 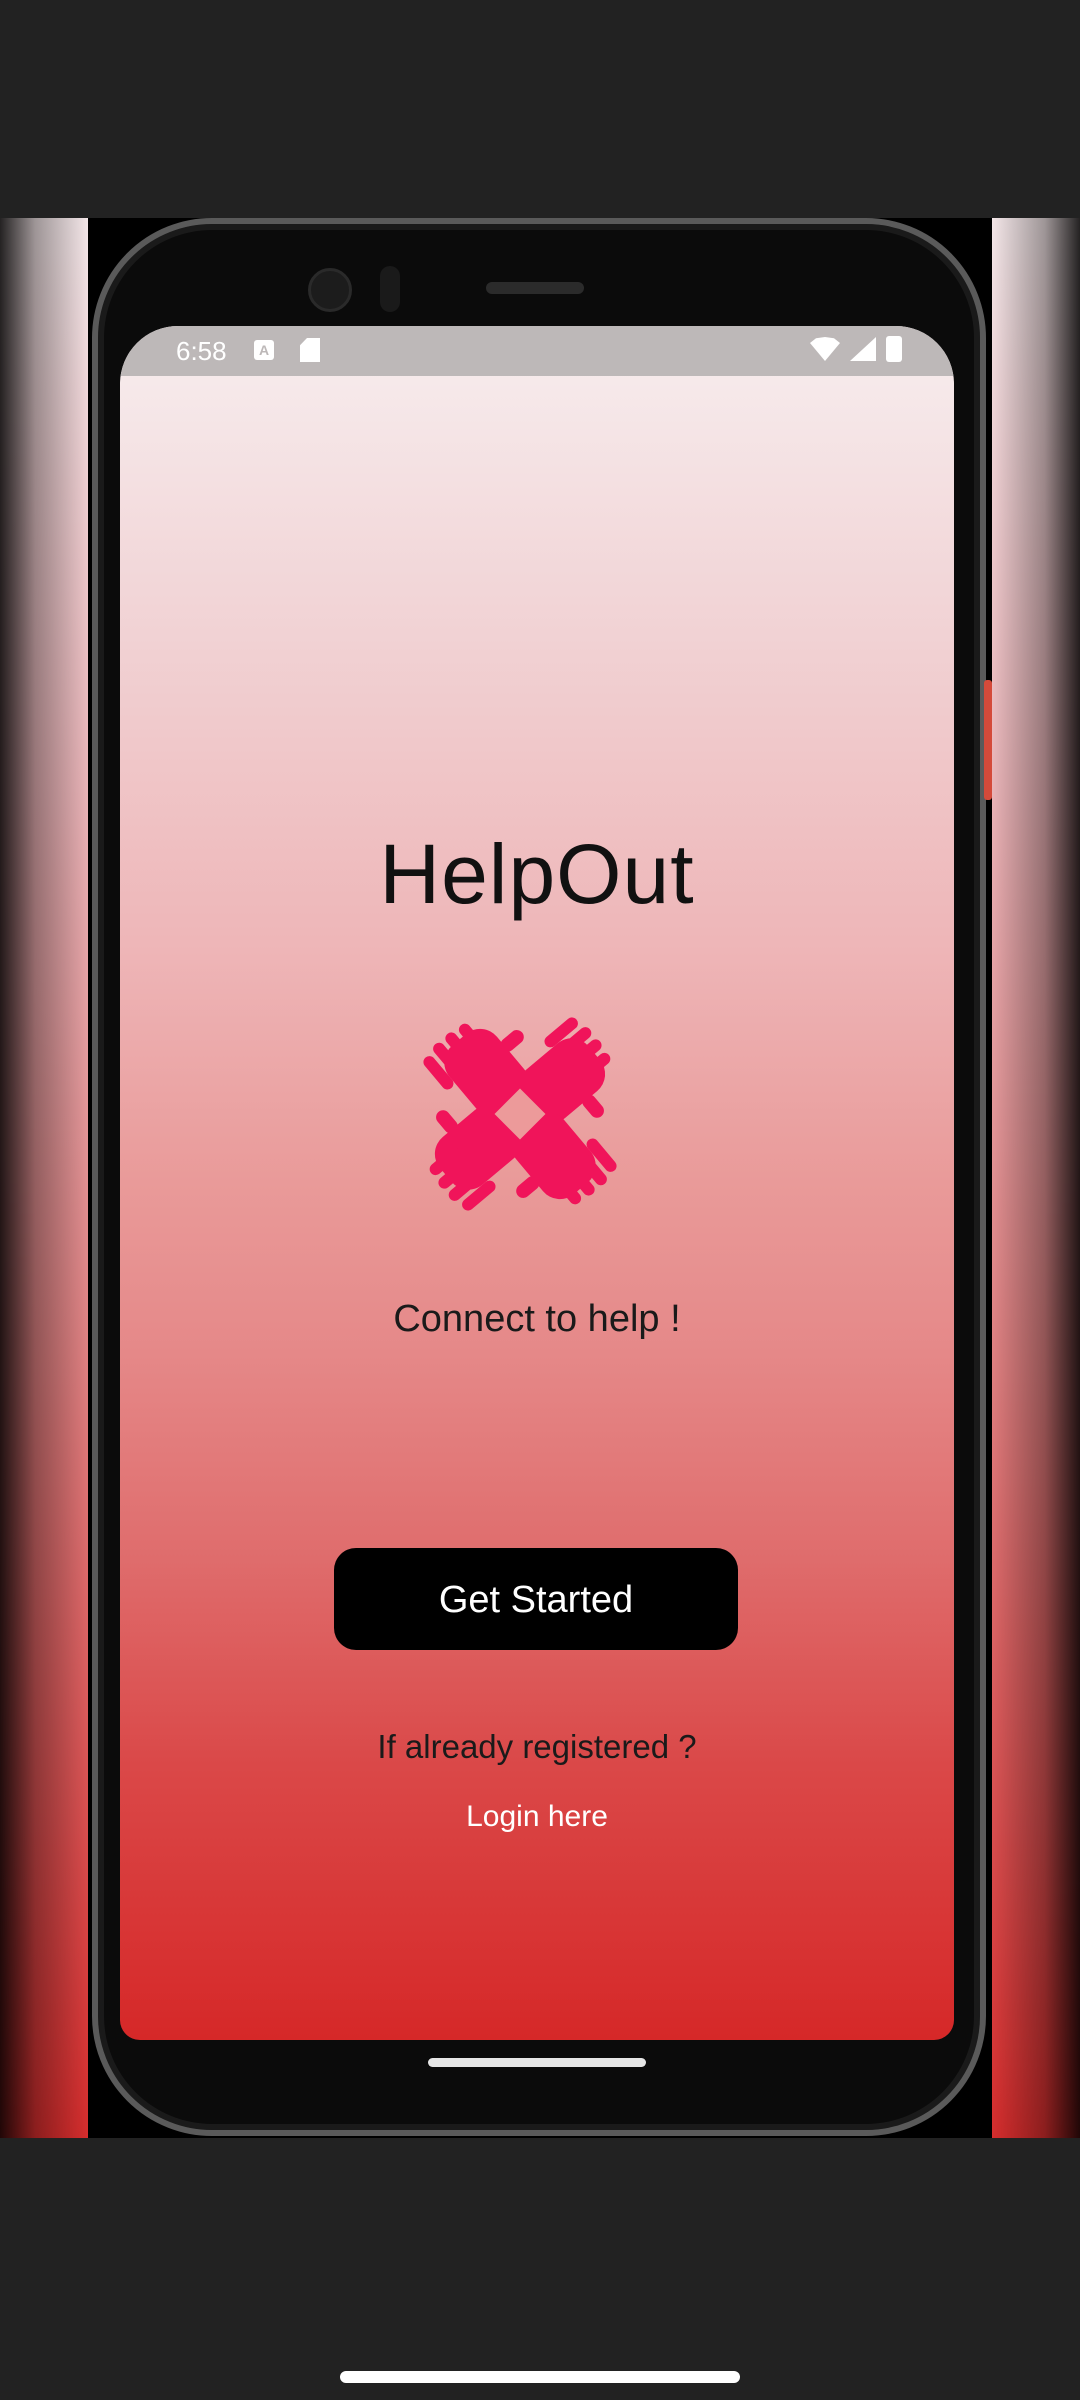 I want to click on device-home-indicator, so click(x=537, y=2062).